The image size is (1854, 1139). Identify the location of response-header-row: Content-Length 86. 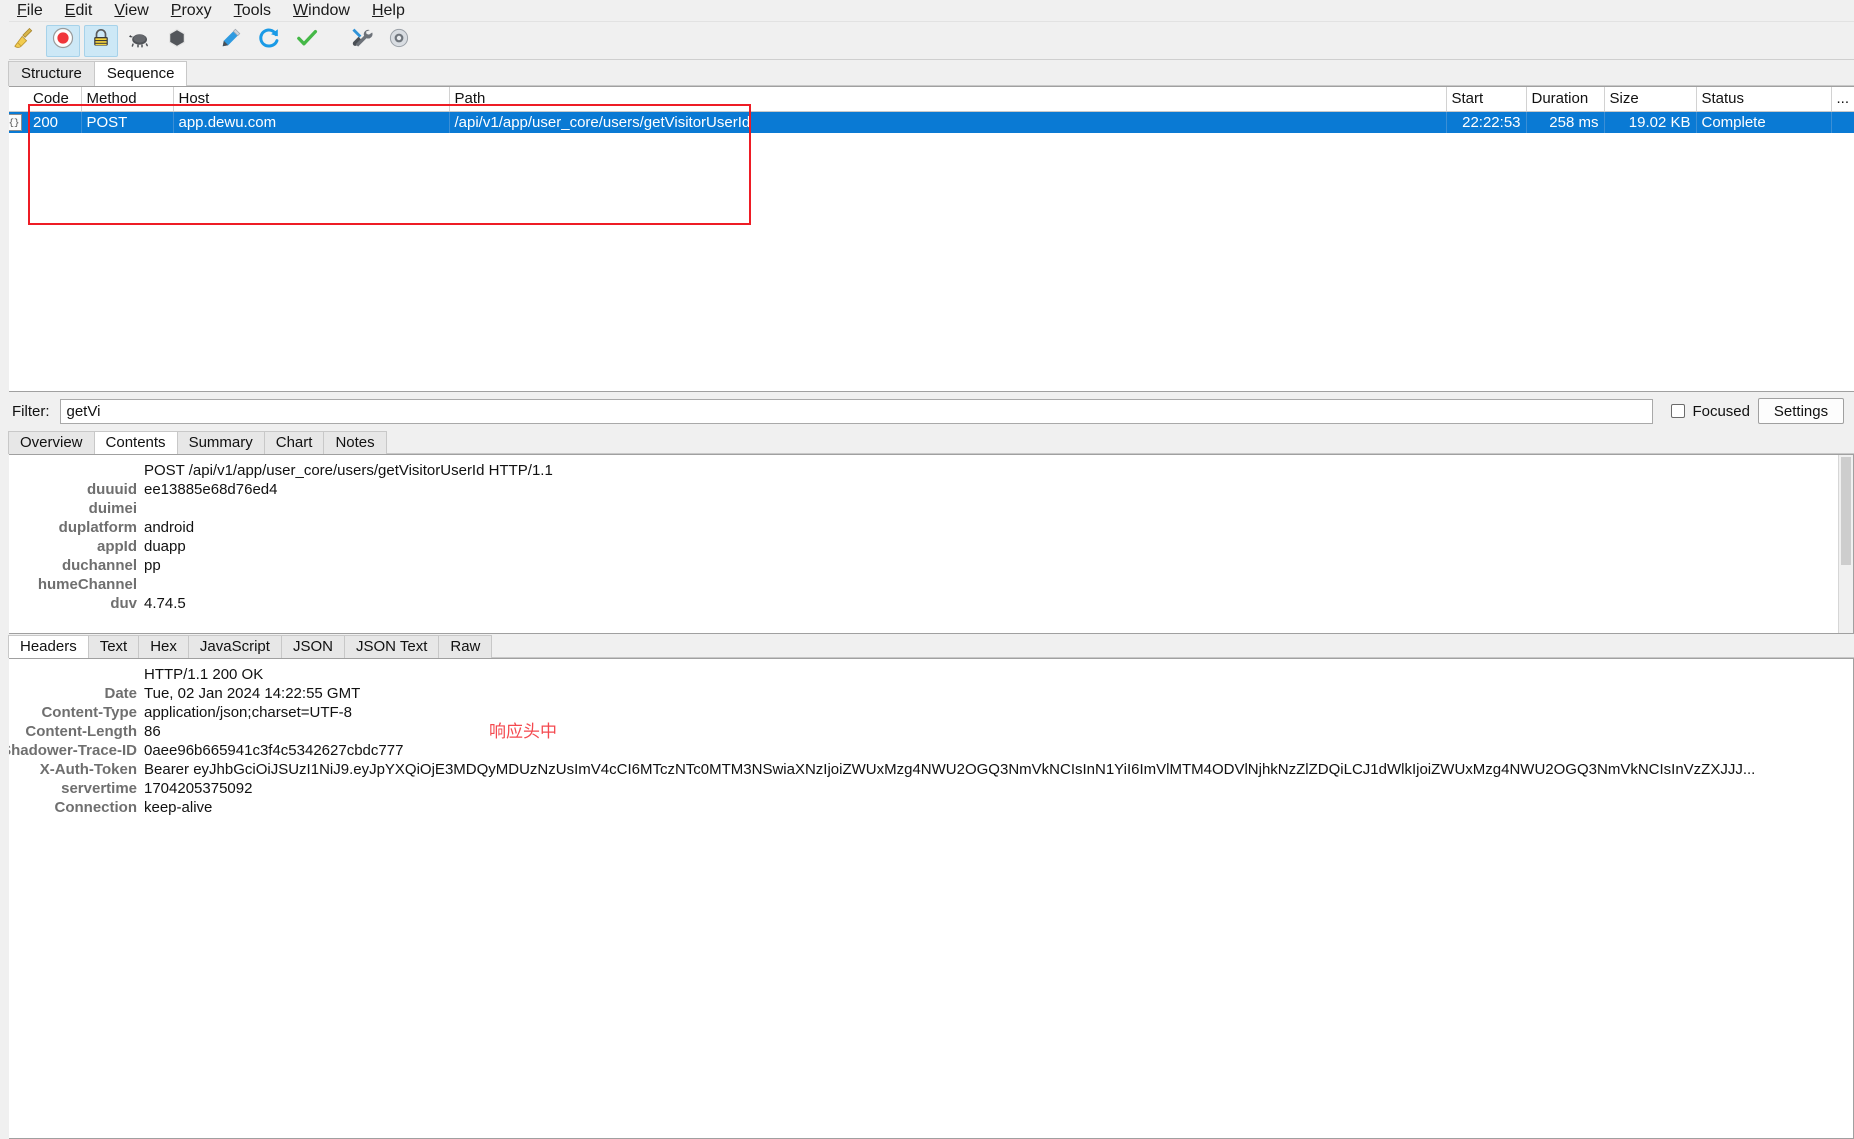
(878, 731).